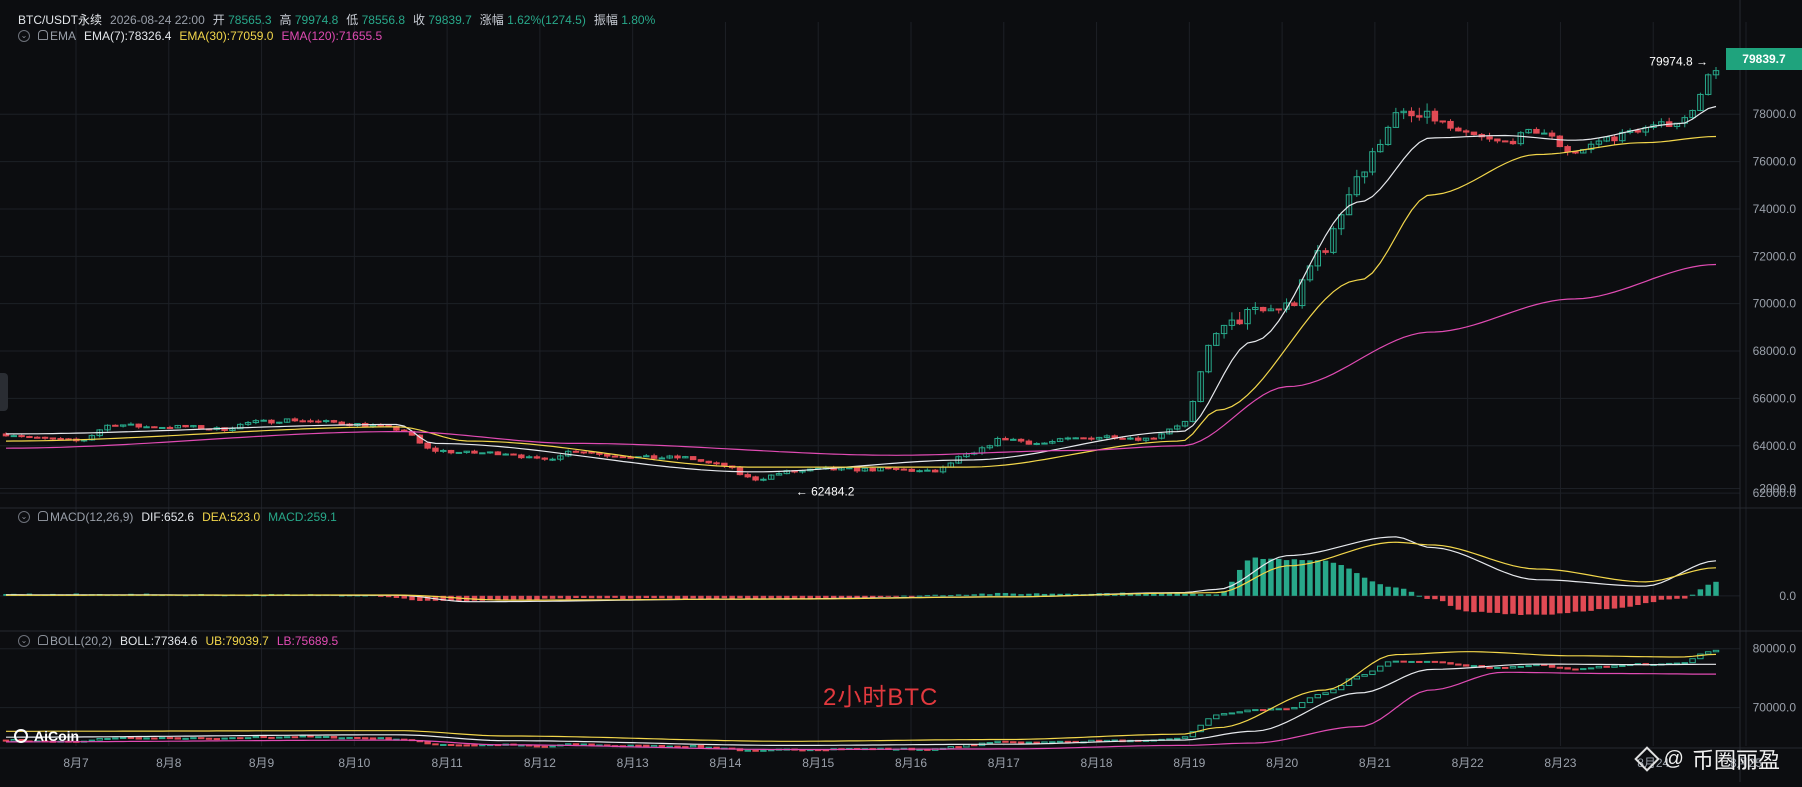 The image size is (1802, 787). I want to click on high-label: 高, so click(285, 20).